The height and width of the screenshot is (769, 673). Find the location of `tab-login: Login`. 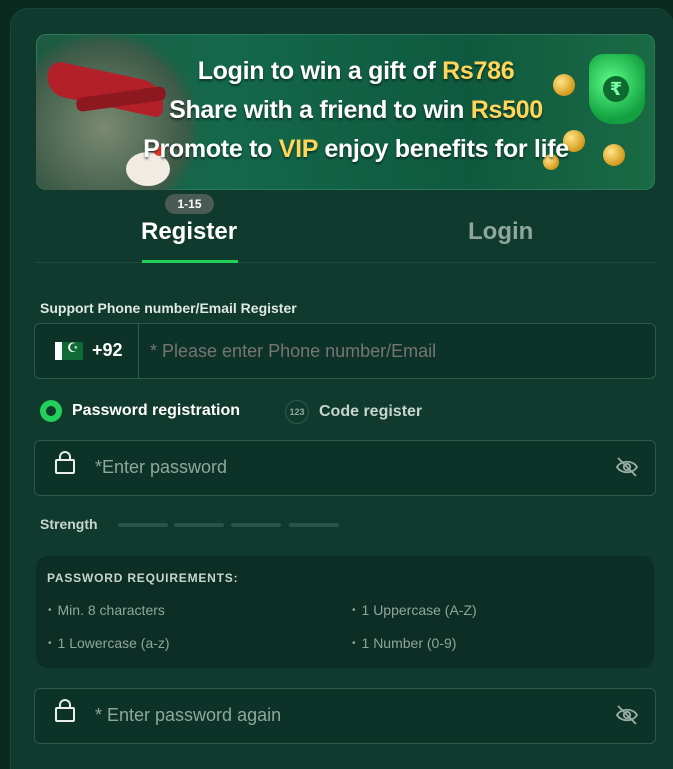

tab-login: Login is located at coordinates (500, 232).